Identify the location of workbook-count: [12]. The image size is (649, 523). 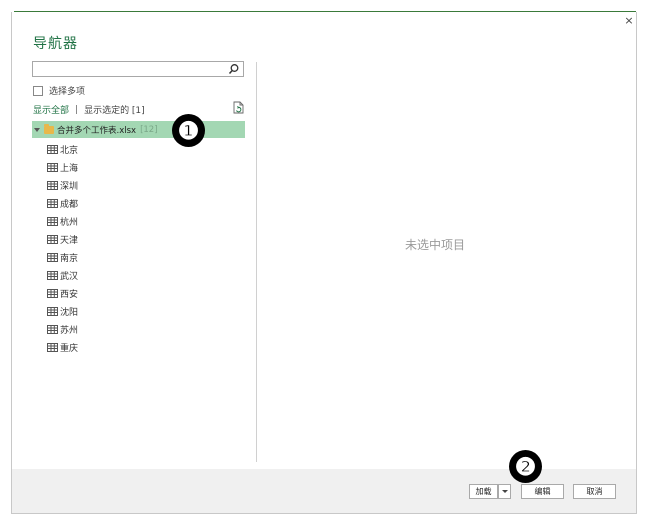
(149, 129).